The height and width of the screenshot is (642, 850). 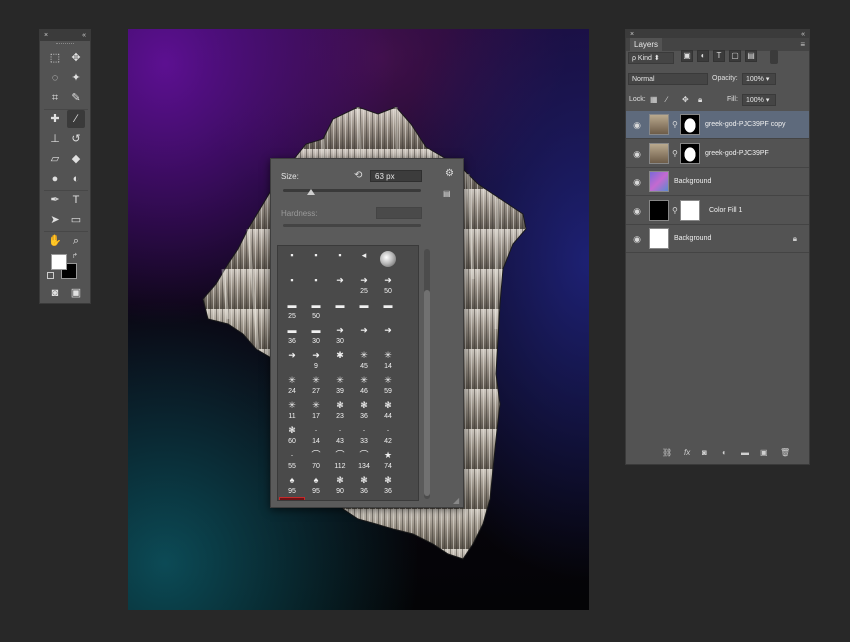 I want to click on marquee-tool-icon: ⬚, so click(x=55, y=58).